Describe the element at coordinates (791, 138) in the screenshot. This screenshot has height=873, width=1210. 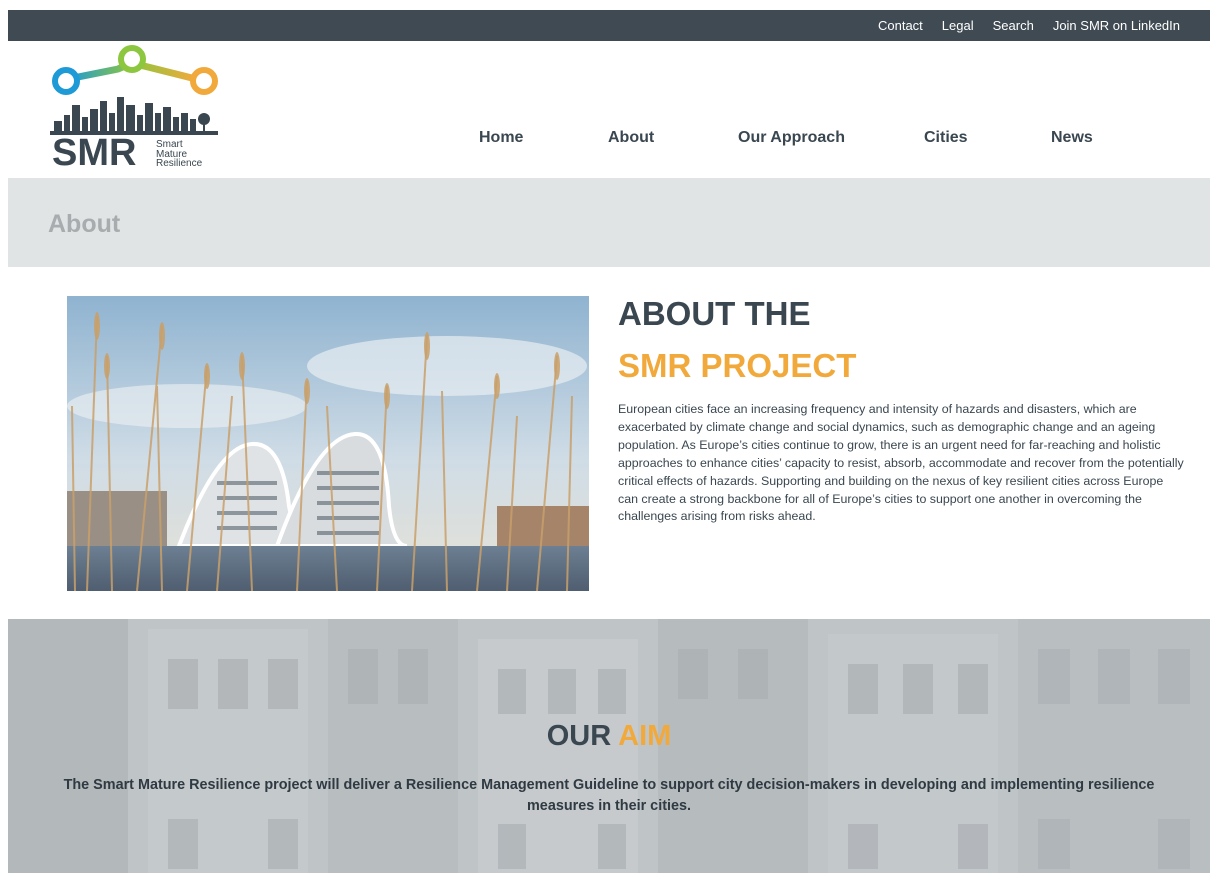
I see `nav-item-our-approach: Our Approach` at that location.